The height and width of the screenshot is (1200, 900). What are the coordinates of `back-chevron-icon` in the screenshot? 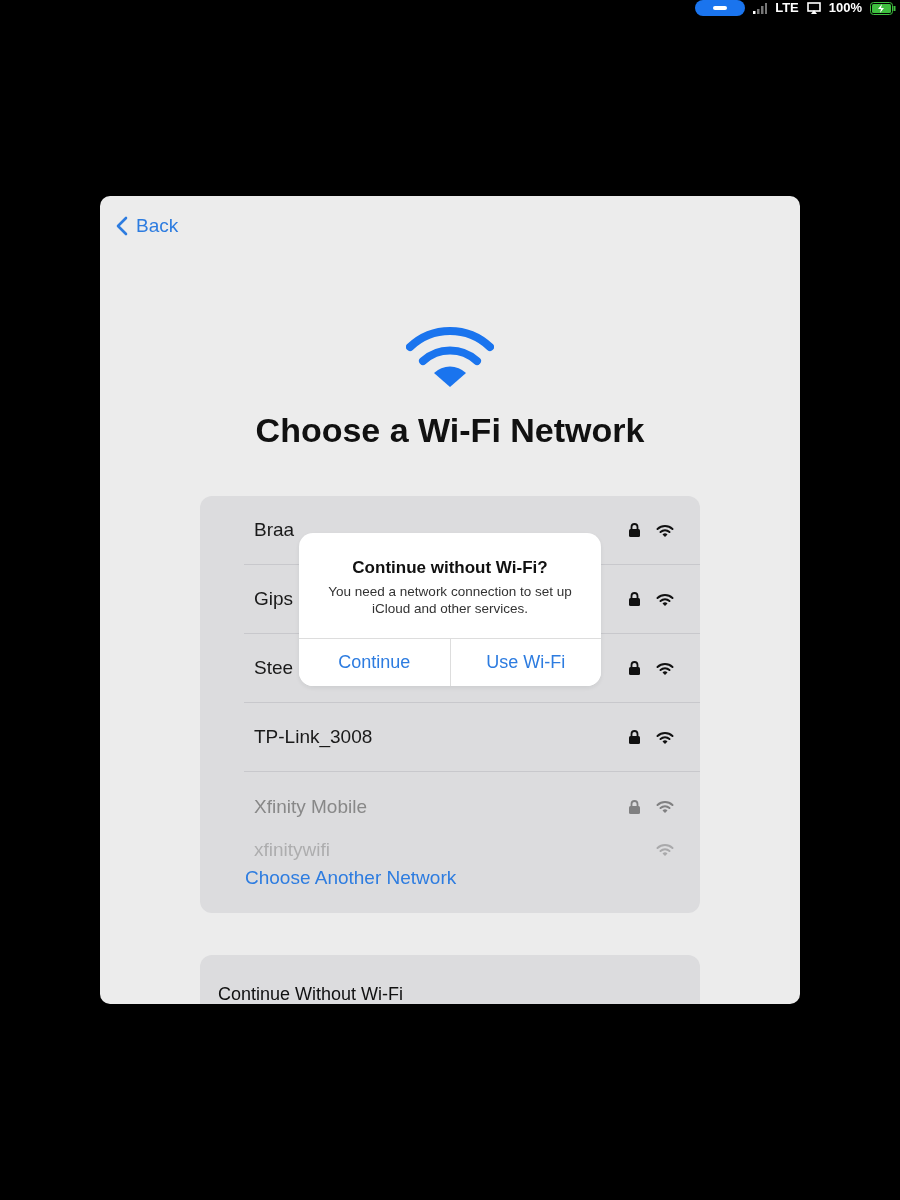 It's located at (122, 226).